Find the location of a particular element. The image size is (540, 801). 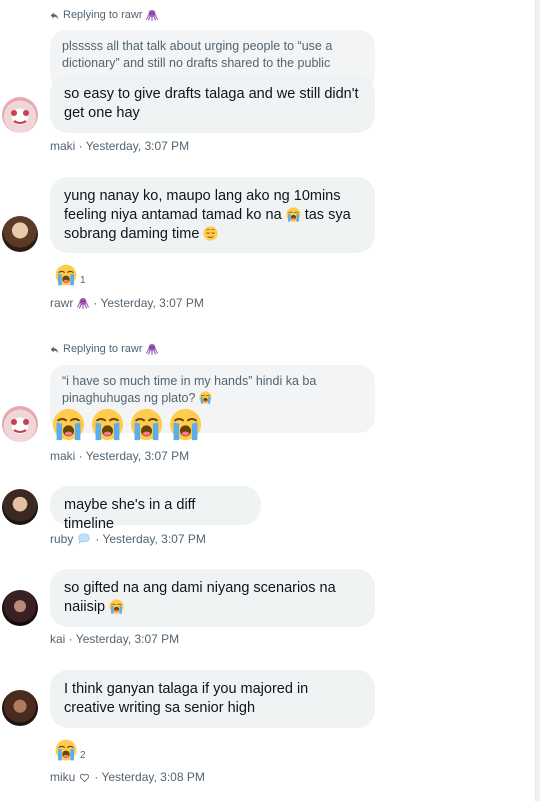

reaction-count: 2 is located at coordinates (83, 755).